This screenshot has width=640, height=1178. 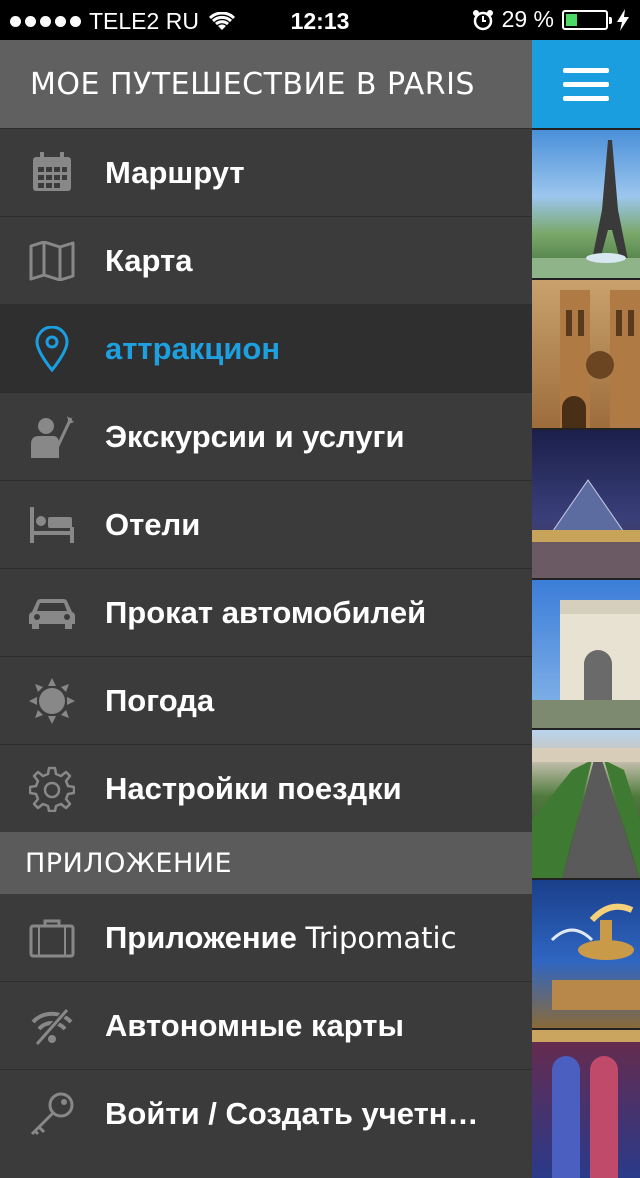 What do you see at coordinates (52, 701) in the screenshot?
I see `sun-icon` at bounding box center [52, 701].